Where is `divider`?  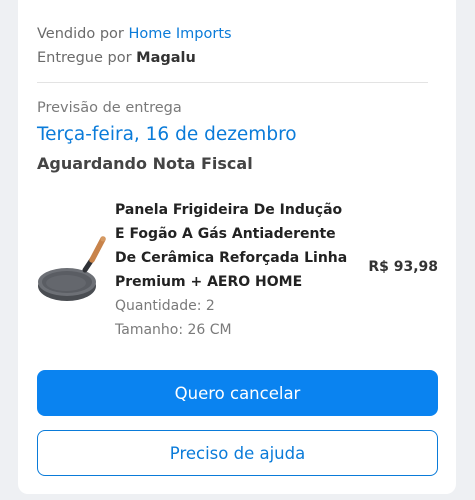 divider is located at coordinates (232, 82).